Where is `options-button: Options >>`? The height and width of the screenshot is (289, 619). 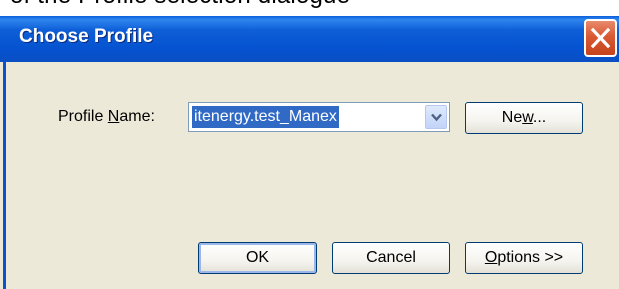 options-button: Options >> is located at coordinates (524, 258).